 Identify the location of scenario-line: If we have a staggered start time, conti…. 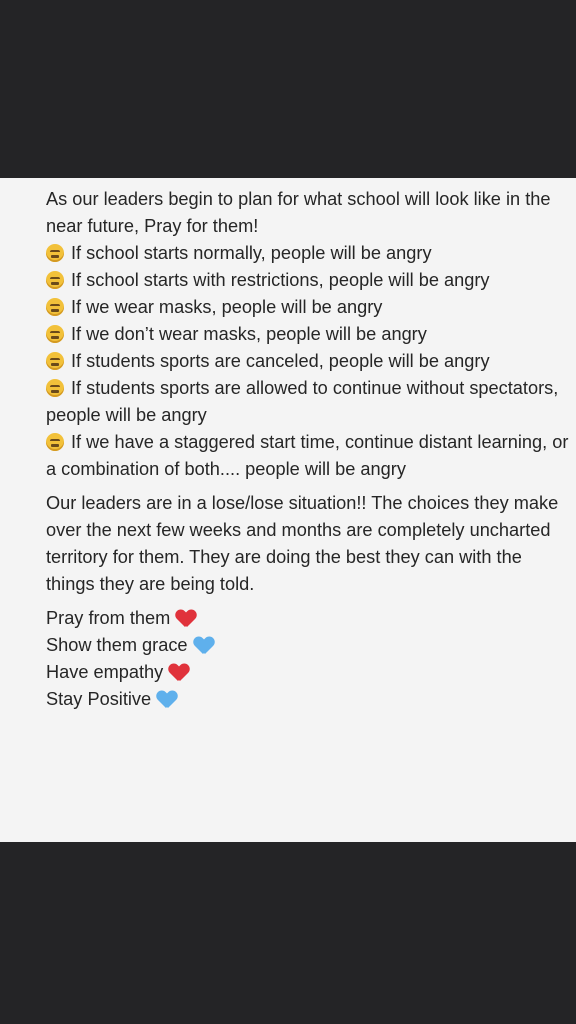
(309, 456).